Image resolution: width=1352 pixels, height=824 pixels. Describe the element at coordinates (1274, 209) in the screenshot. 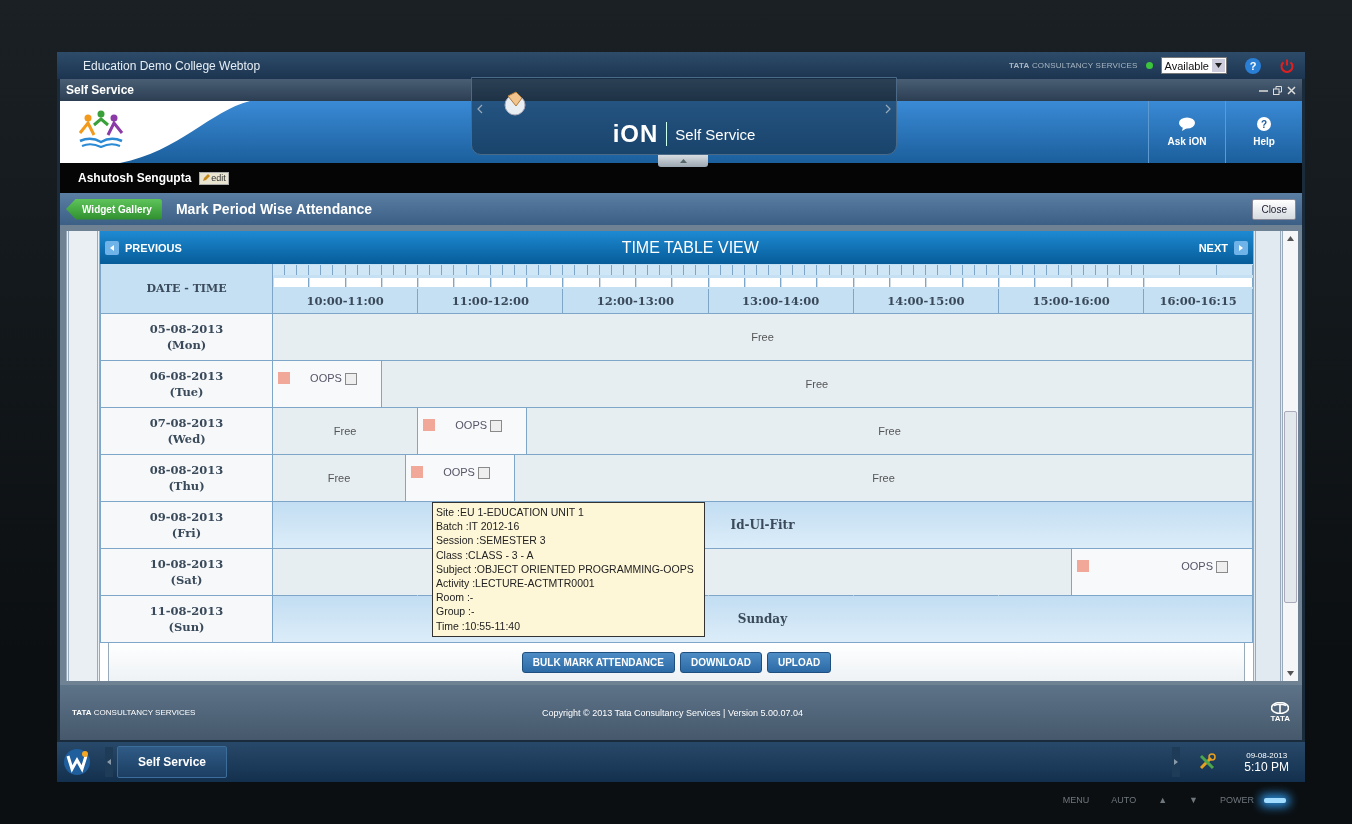

I see `close-button: Close` at that location.